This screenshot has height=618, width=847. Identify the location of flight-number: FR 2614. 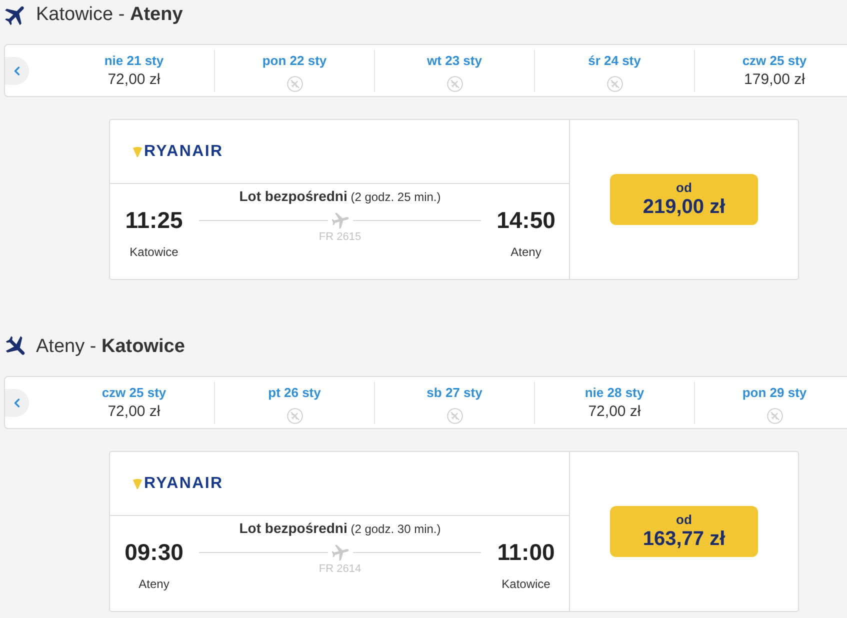
(340, 569).